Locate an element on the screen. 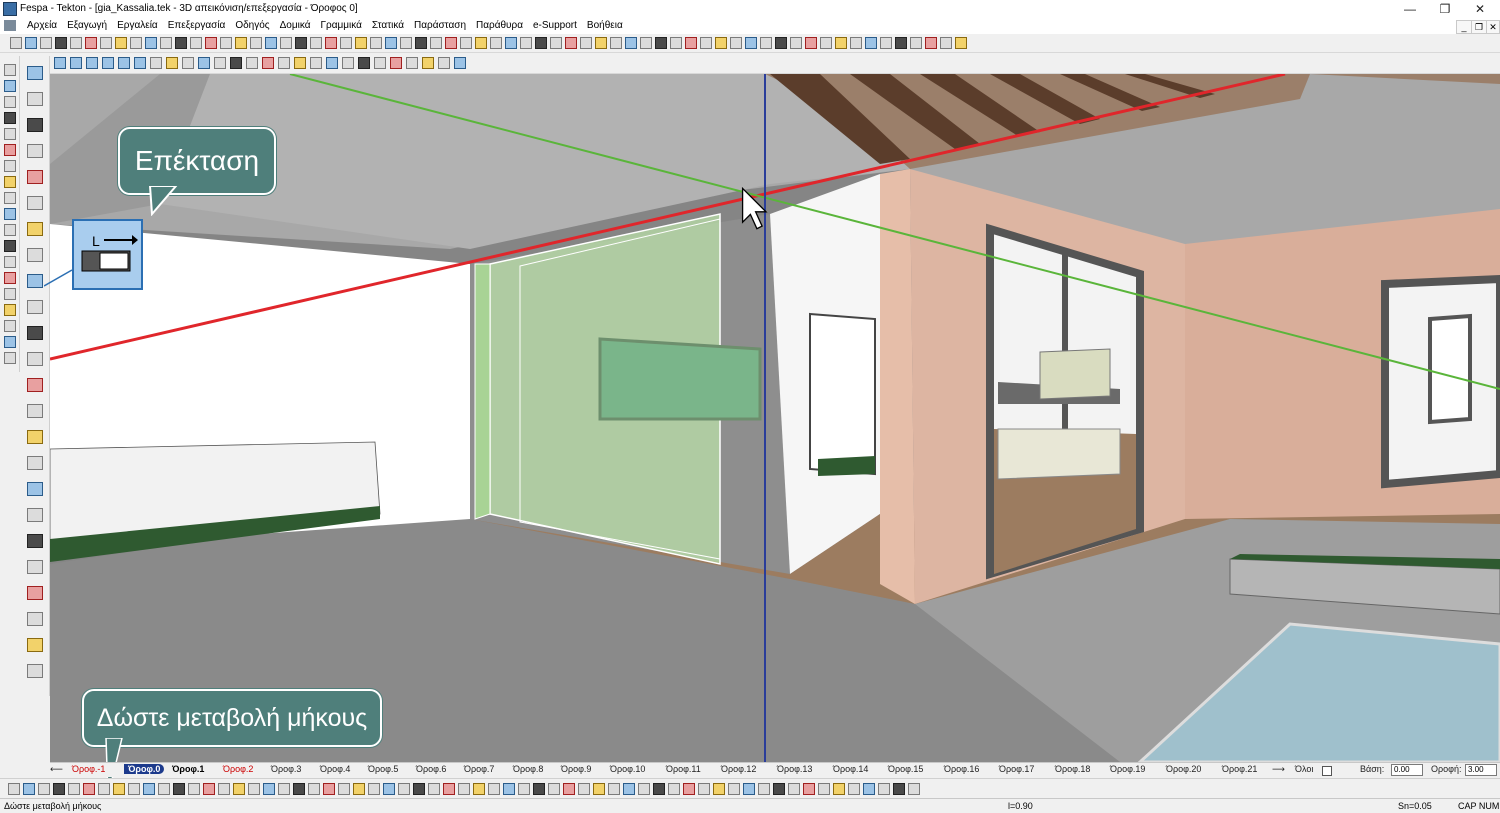 This screenshot has height=813, width=1500. menu-esupport: e-Support is located at coordinates (555, 26).